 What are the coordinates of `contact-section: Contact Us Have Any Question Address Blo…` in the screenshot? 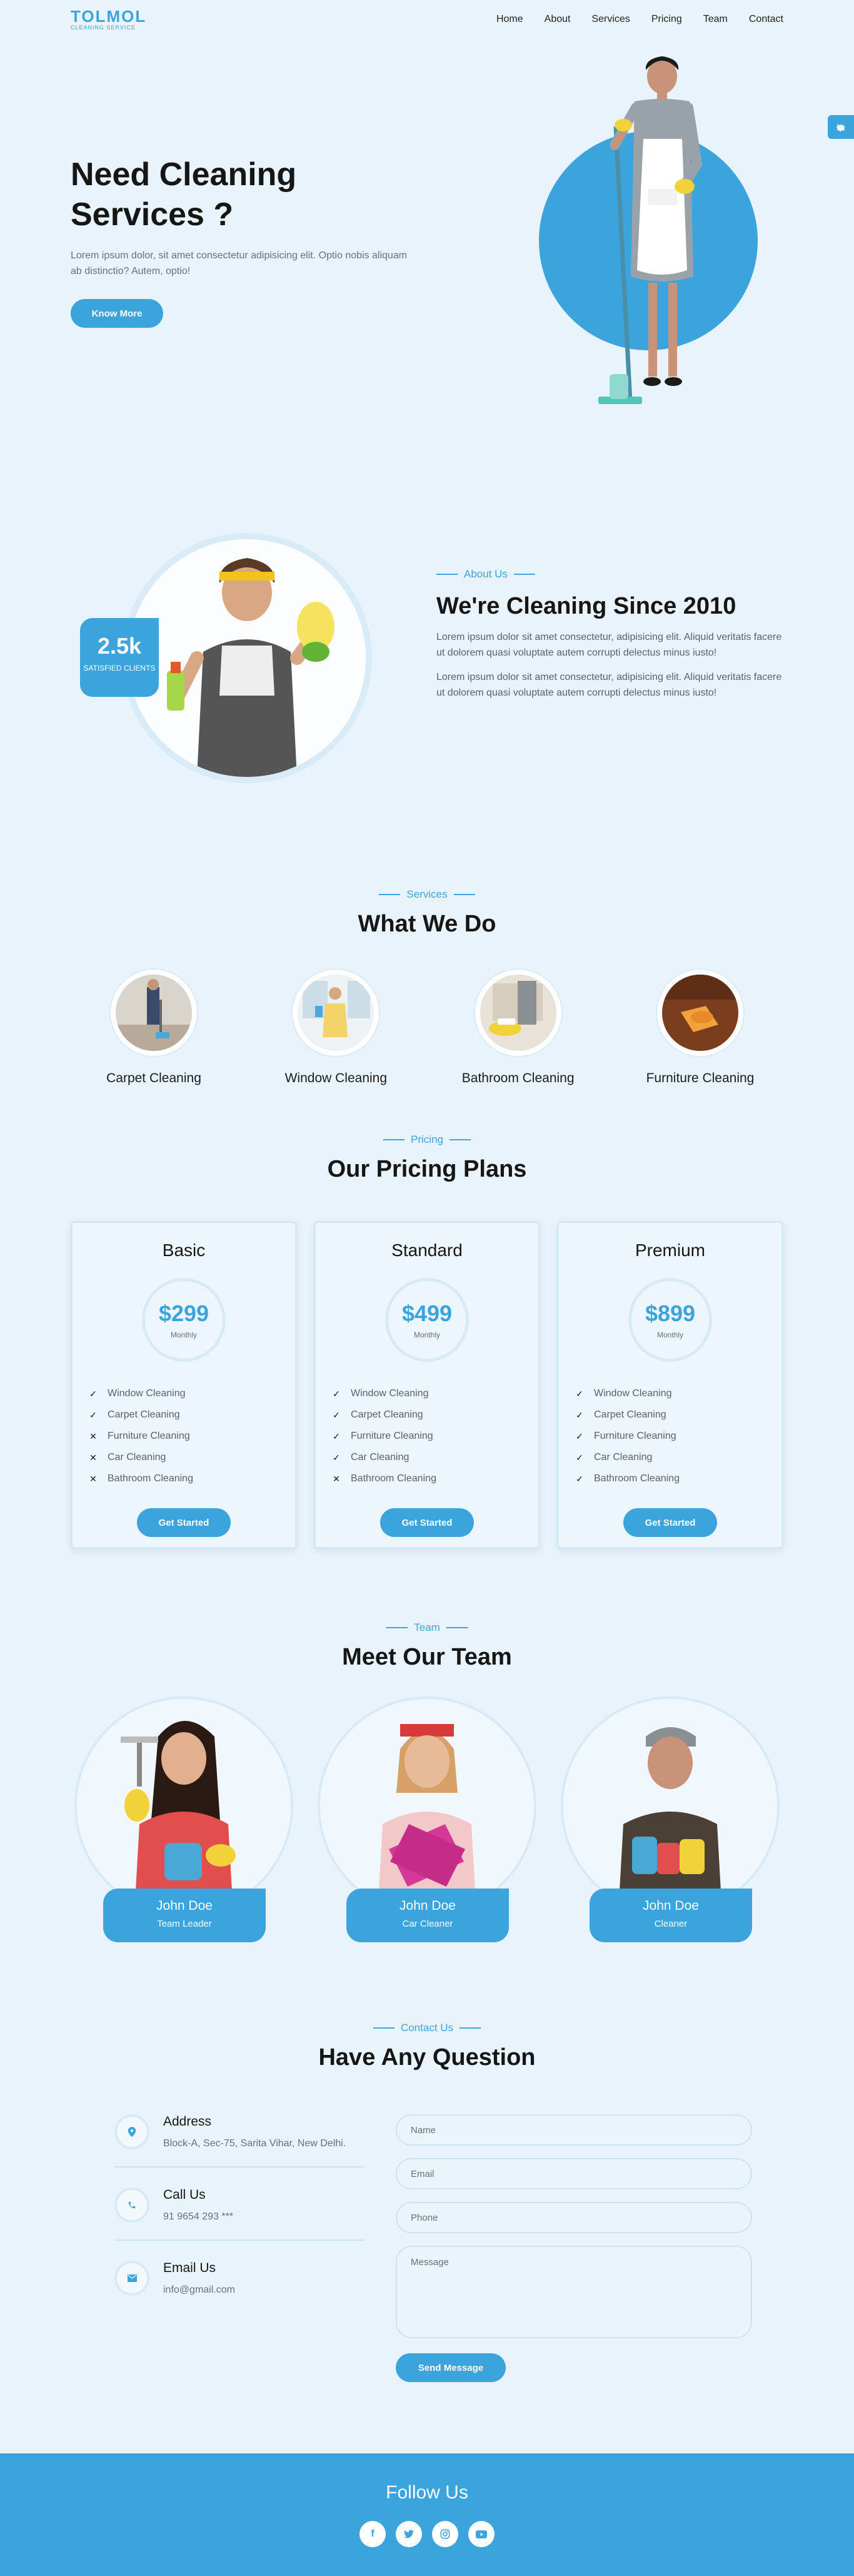 It's located at (427, 2237).